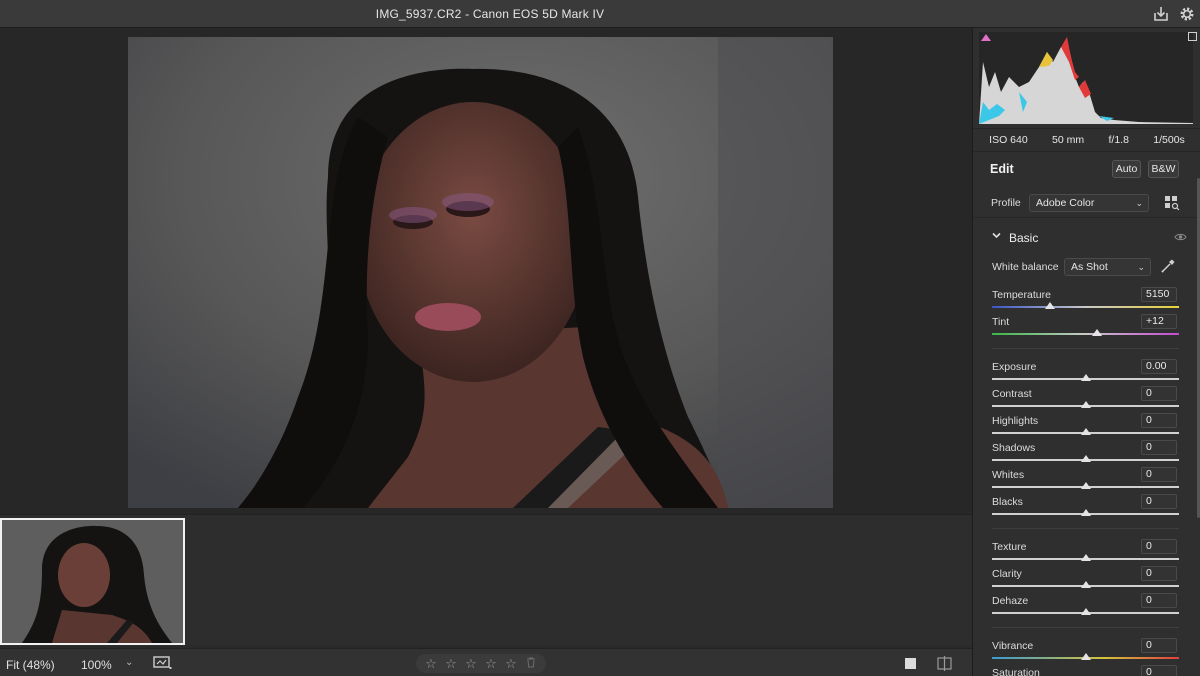  I want to click on texture-value-input: 0, so click(1159, 546).